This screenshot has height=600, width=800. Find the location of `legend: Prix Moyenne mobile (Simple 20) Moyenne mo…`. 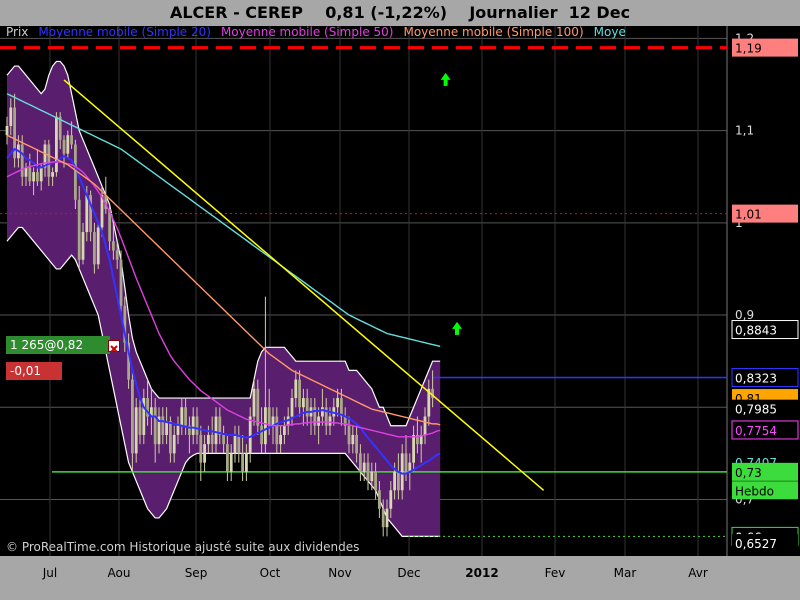

legend: Prix Moyenne mobile (Simple 20) Moyenne mo… is located at coordinates (367, 32).